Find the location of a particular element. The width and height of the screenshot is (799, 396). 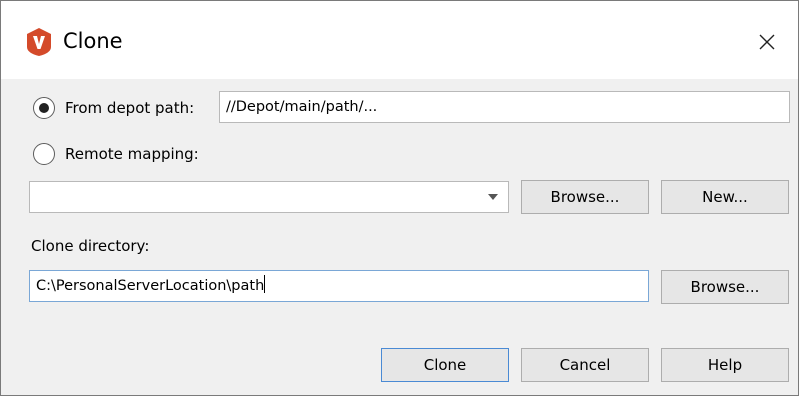

depot-path-radio is located at coordinates (44, 108).